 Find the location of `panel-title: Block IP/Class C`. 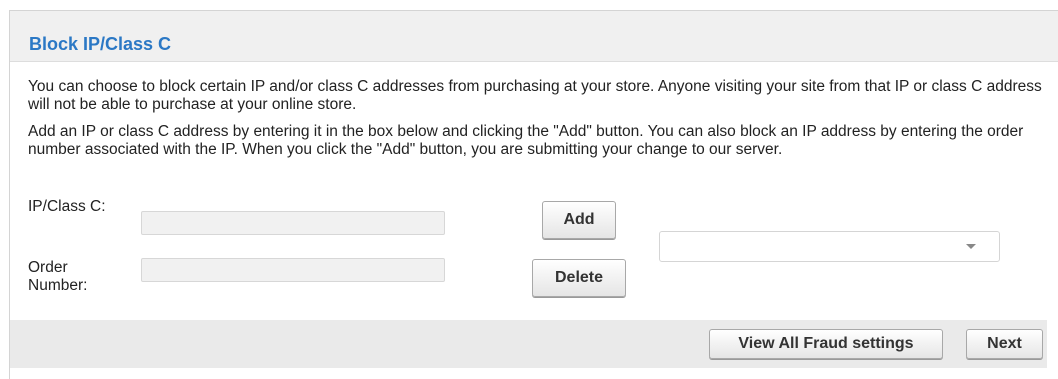

panel-title: Block IP/Class C is located at coordinates (100, 44).